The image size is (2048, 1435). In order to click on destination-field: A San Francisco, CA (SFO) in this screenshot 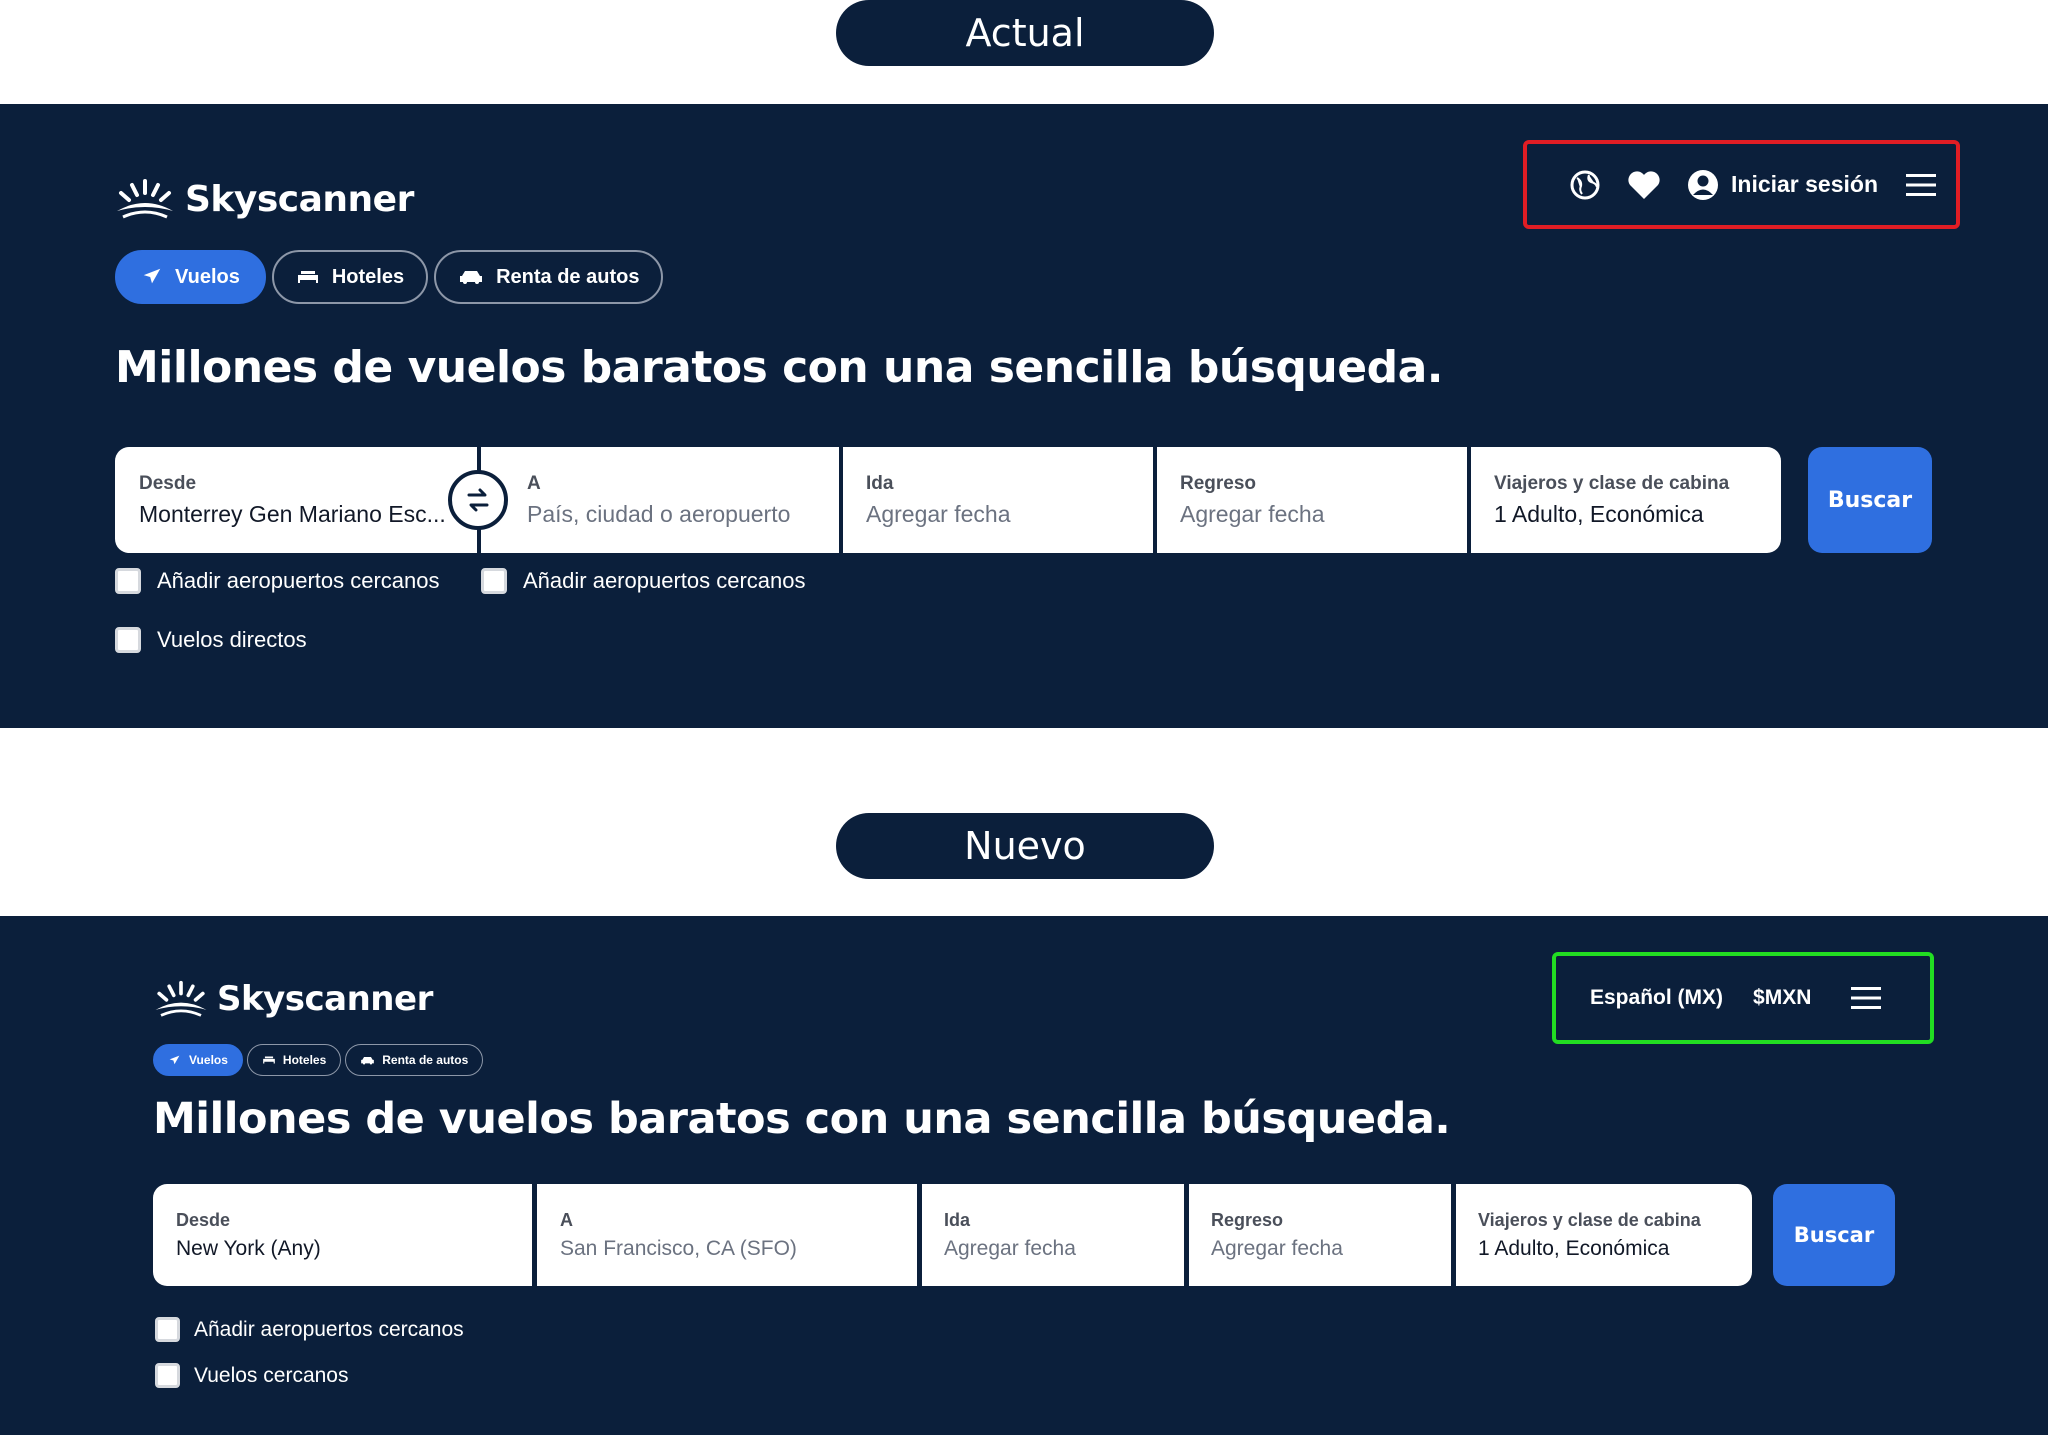, I will do `click(727, 1235)`.